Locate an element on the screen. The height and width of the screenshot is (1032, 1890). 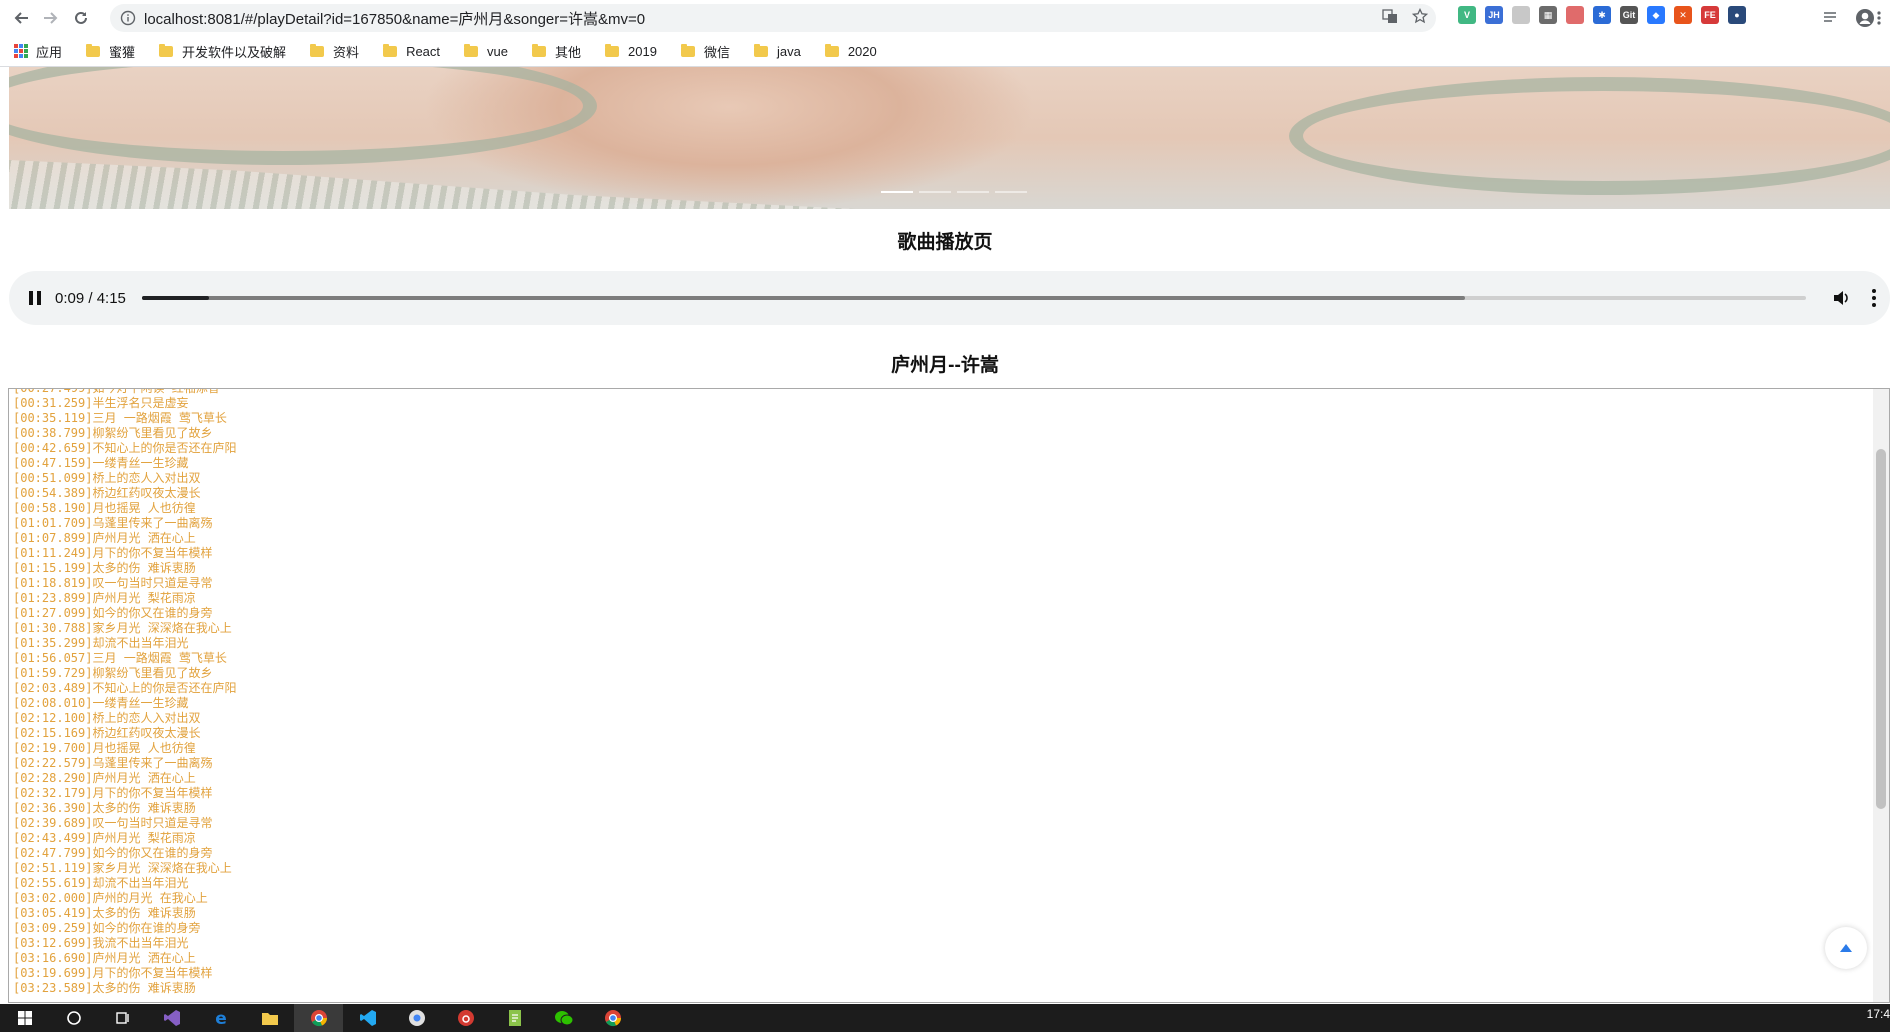
forward-button is located at coordinates (51, 18).